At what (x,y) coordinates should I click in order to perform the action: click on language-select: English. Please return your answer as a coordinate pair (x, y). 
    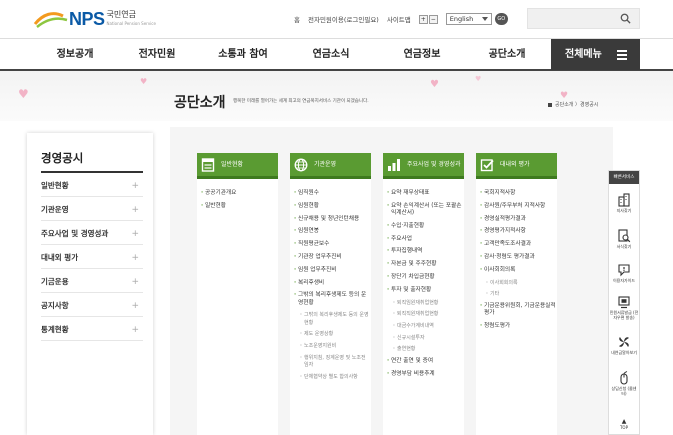
    Looking at the image, I should click on (468, 19).